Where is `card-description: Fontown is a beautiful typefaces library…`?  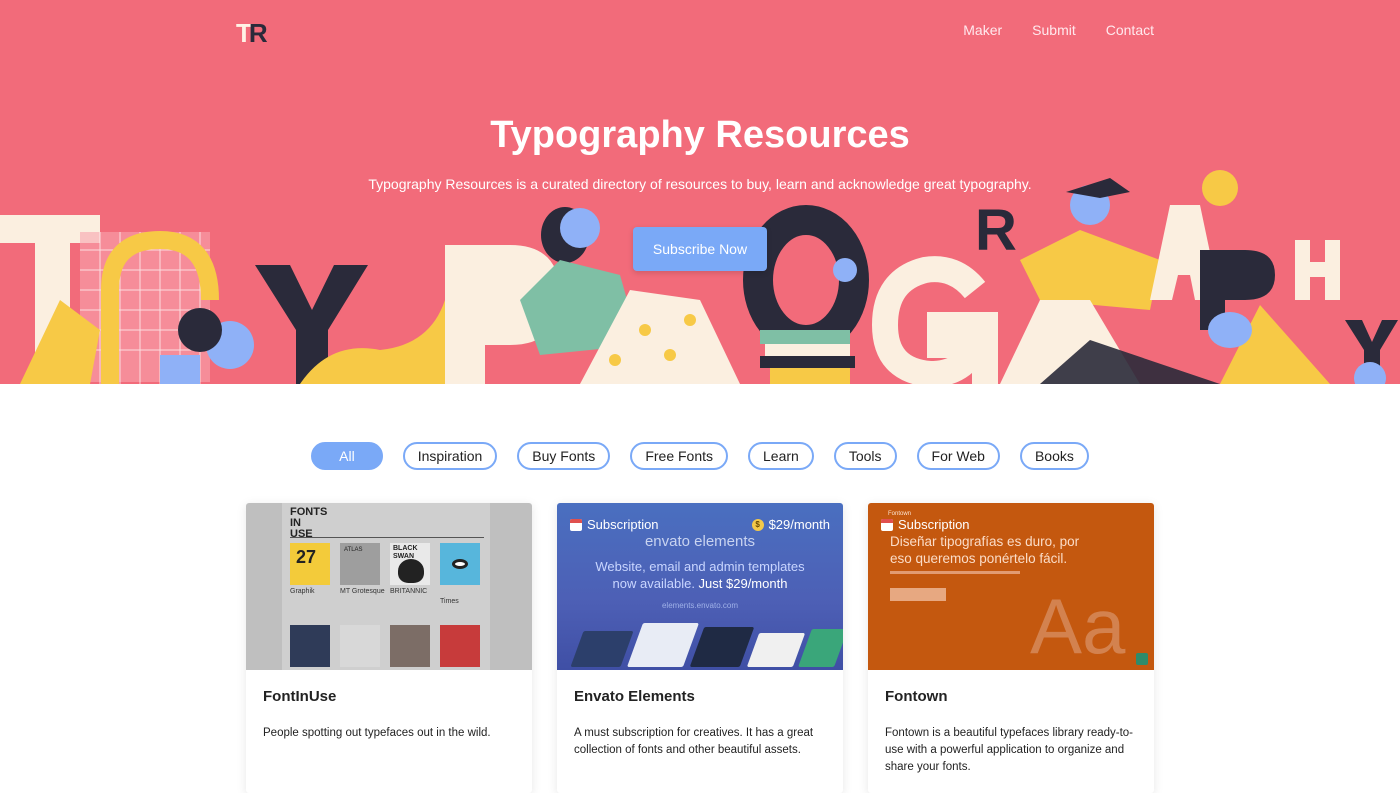
card-description: Fontown is a beautiful typefaces library… is located at coordinates (1009, 750).